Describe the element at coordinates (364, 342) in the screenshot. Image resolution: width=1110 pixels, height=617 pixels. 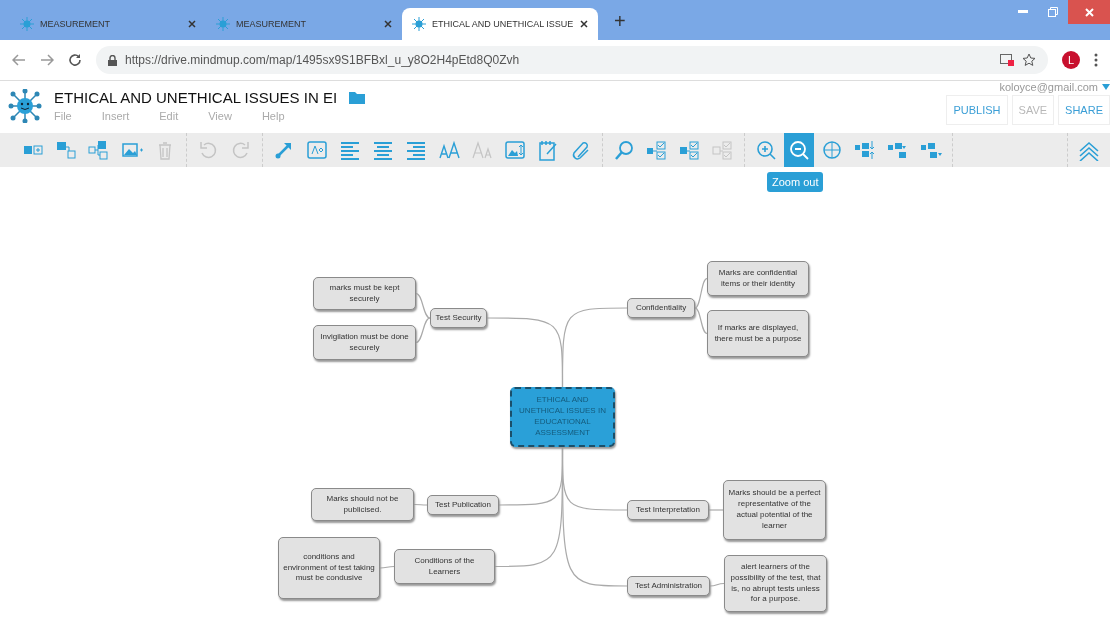
I see `subtopic-node: Invigilation must be done securely` at that location.